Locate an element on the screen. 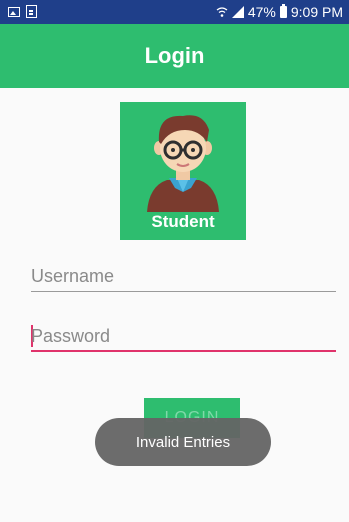 This screenshot has height=522, width=349. wifi-icon is located at coordinates (222, 12).